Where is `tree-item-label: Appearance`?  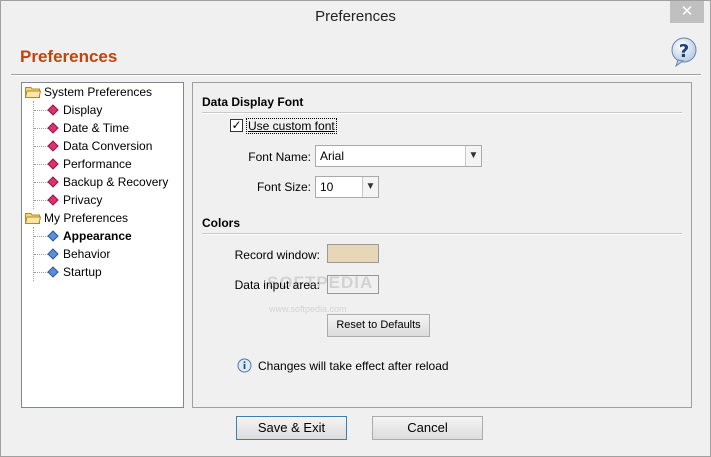 tree-item-label: Appearance is located at coordinates (97, 236).